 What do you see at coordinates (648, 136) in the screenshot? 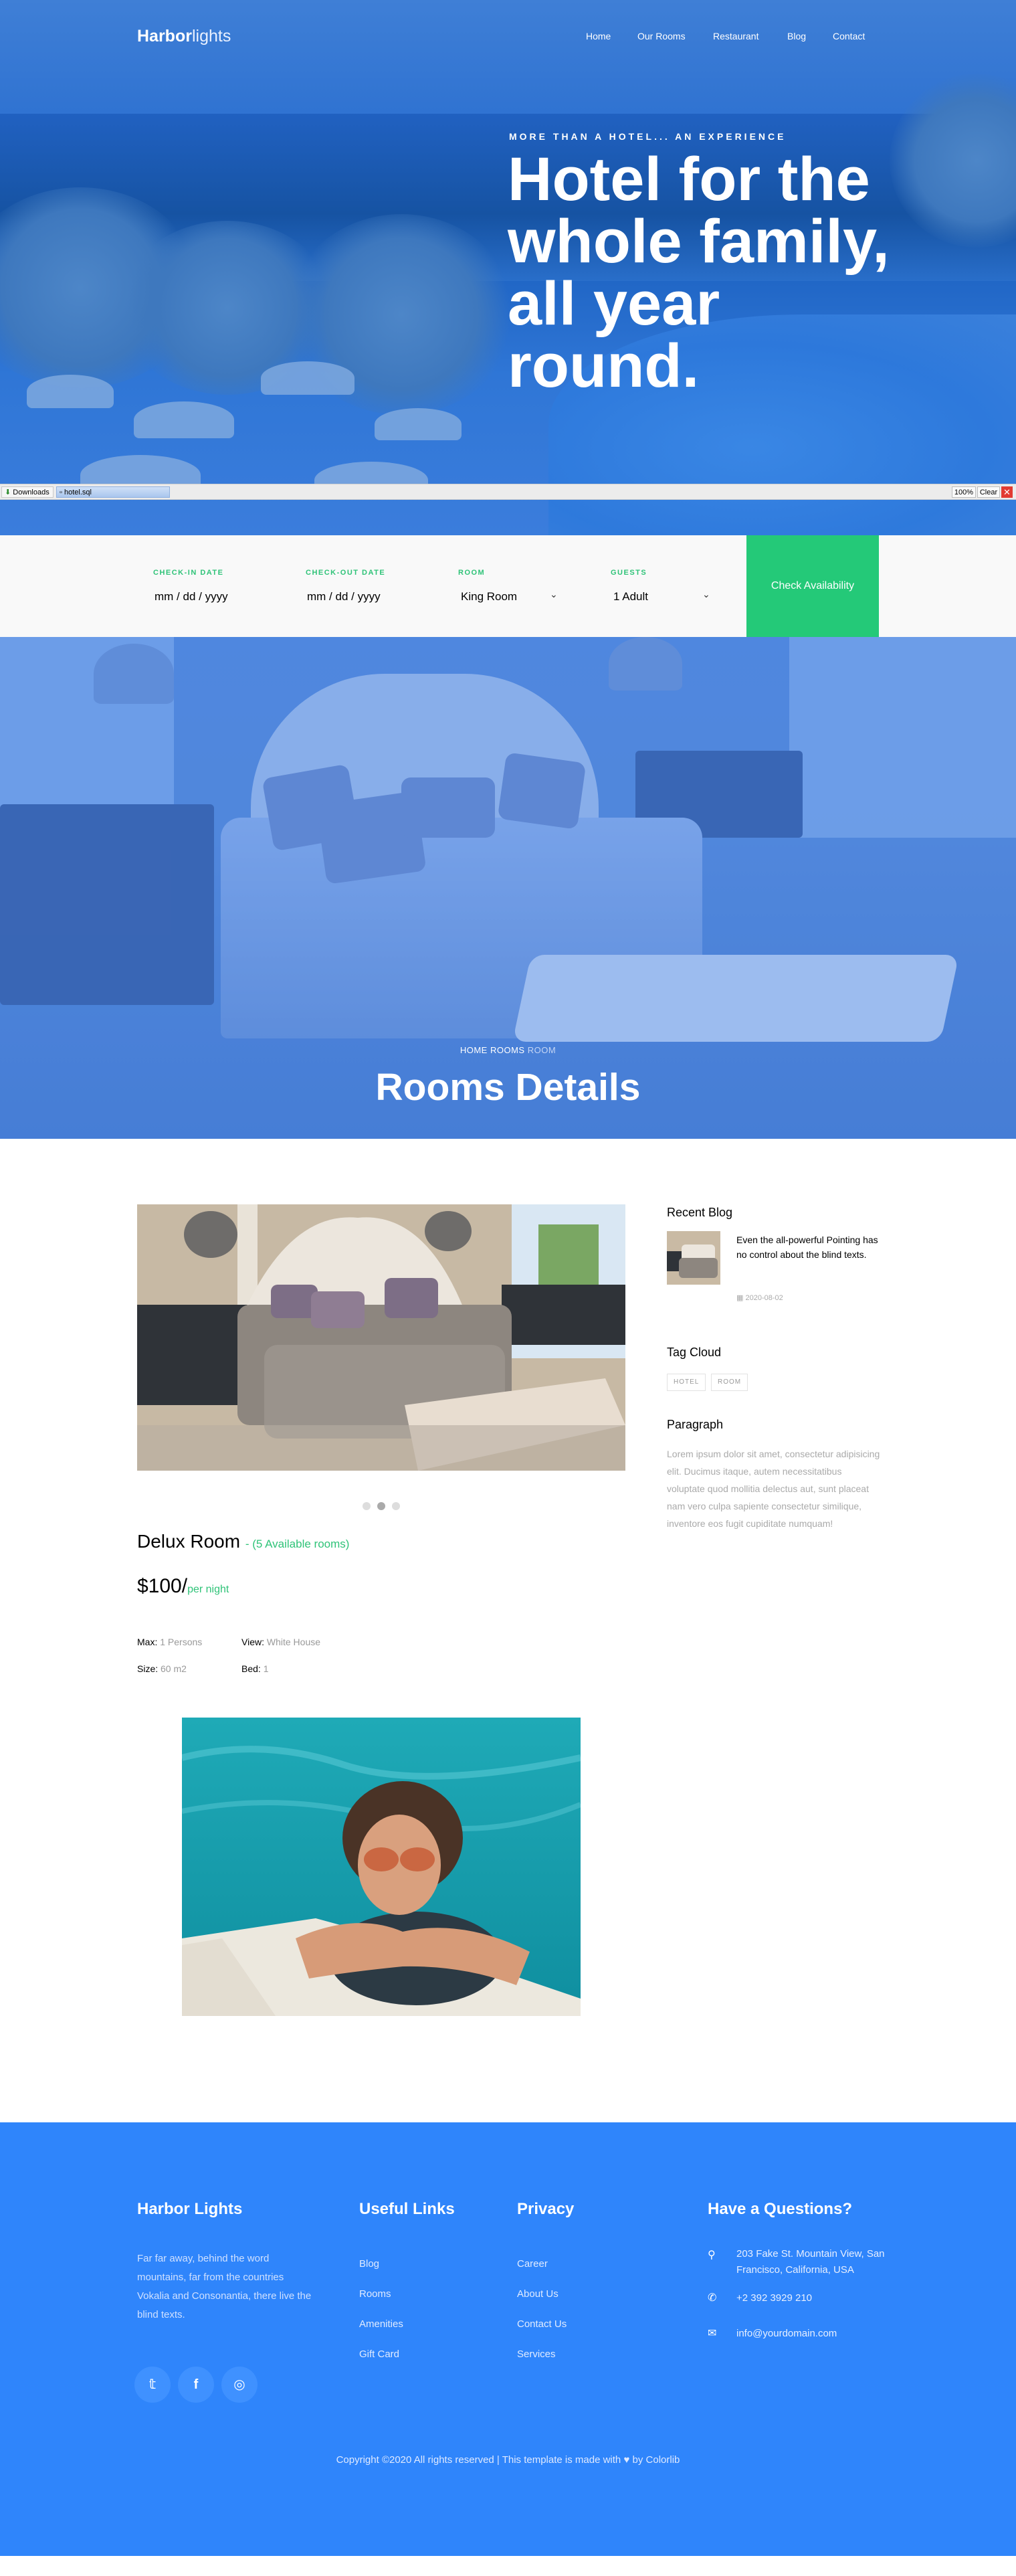
I see `hero-subtitle: MORE THAN A HOTEL... AN EXPERIENCE` at bounding box center [648, 136].